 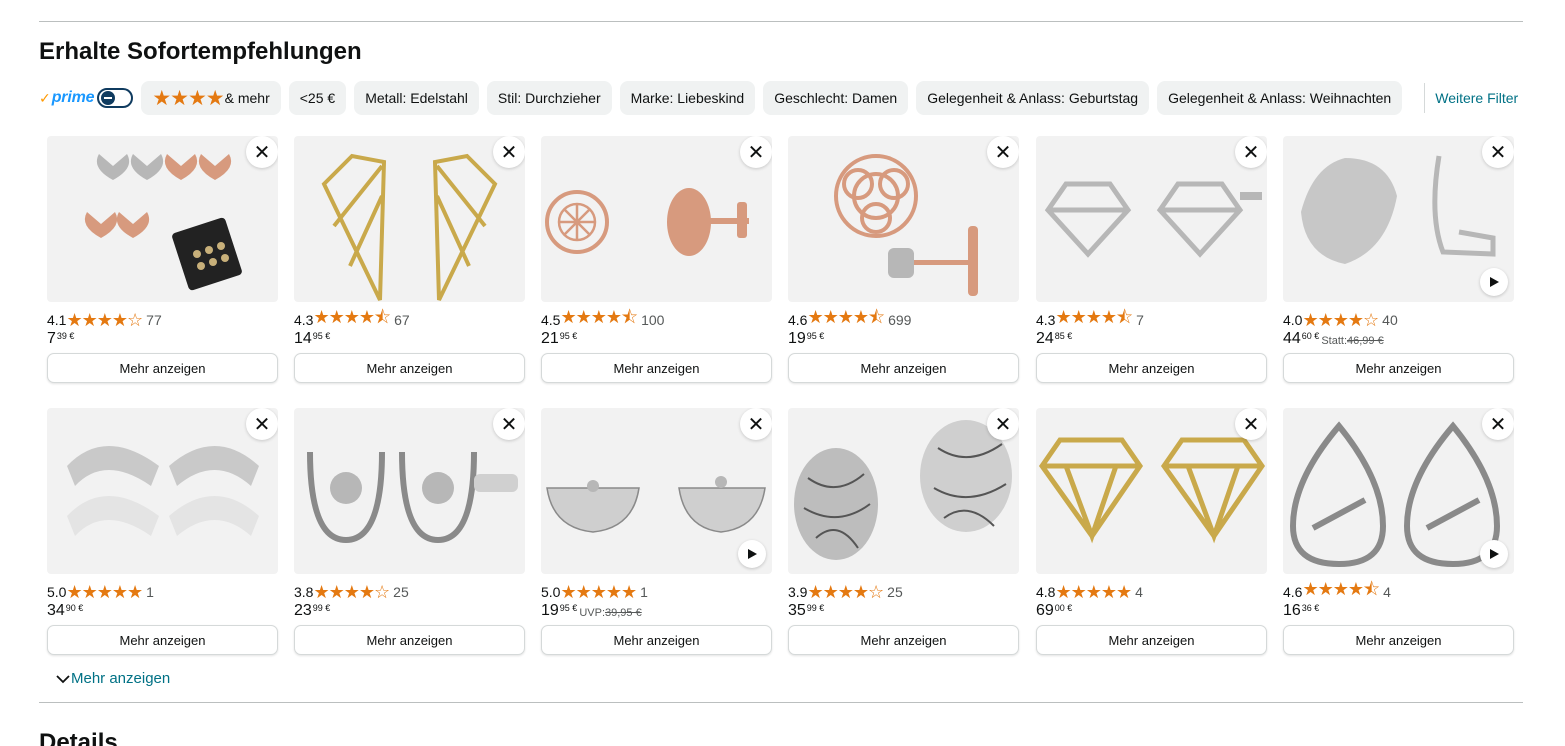 I want to click on reference-price-value: 46,99 €, so click(x=1365, y=341).